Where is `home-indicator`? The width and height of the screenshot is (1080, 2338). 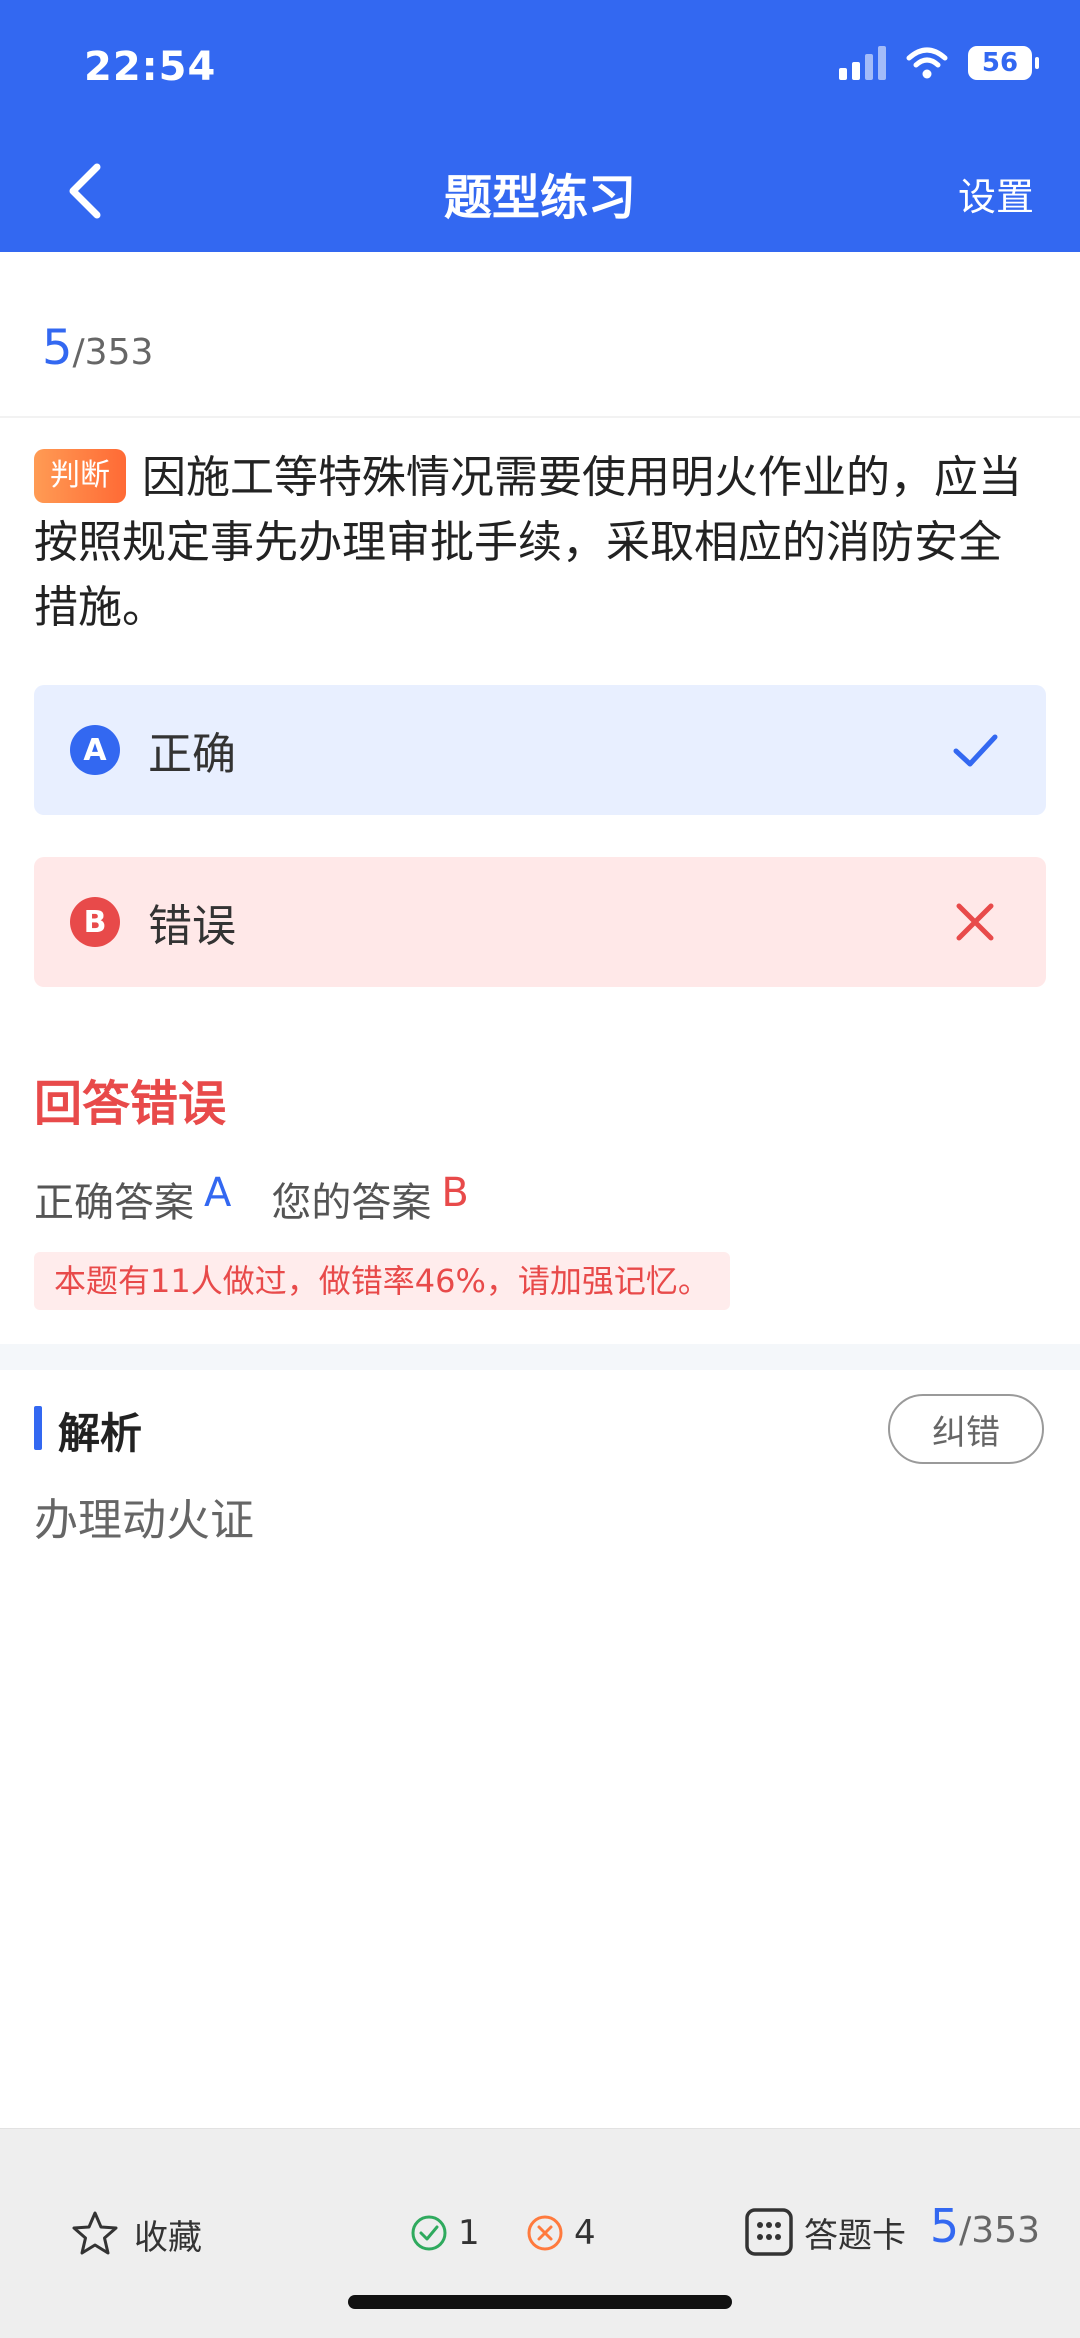 home-indicator is located at coordinates (540, 2302).